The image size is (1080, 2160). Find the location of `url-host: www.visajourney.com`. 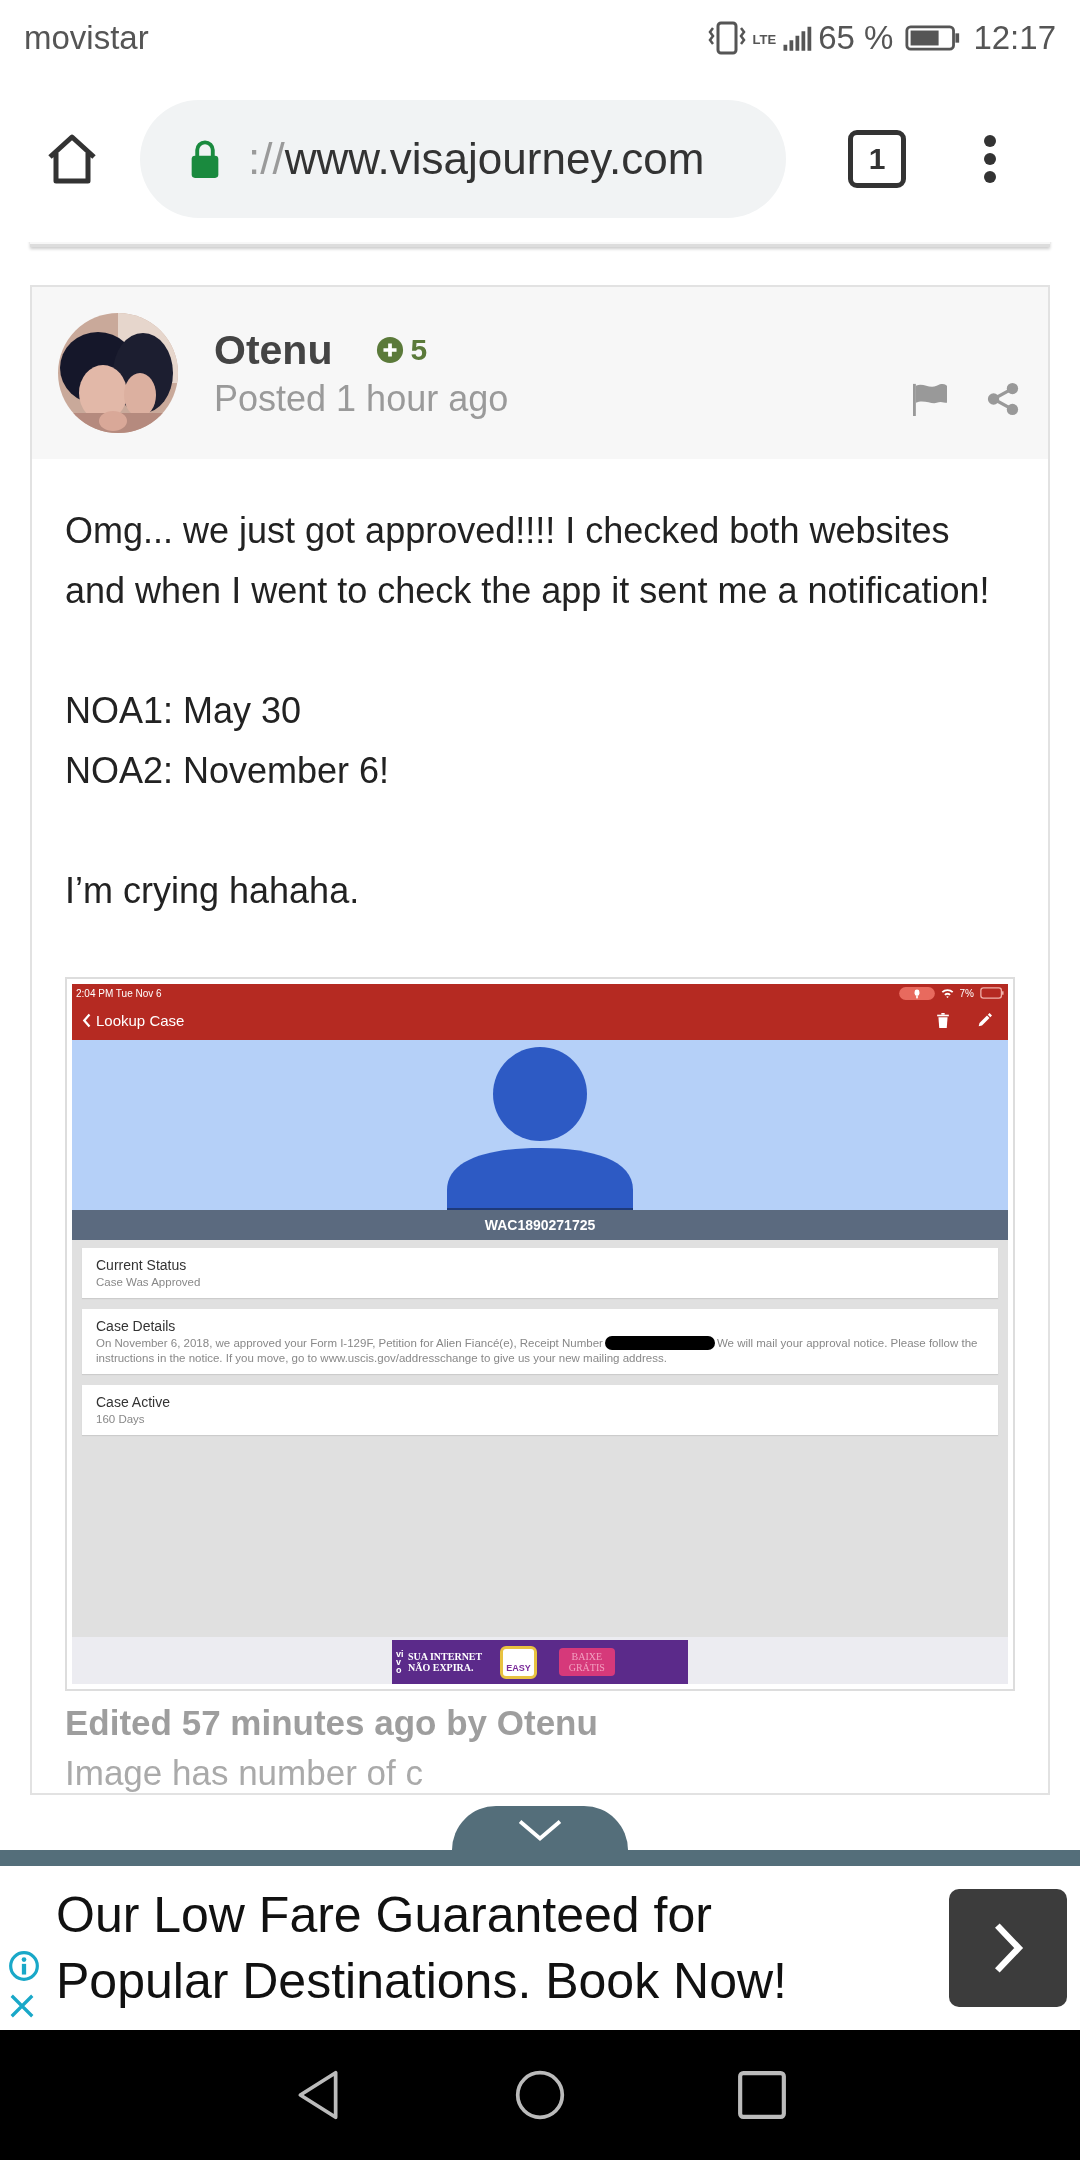

url-host: www.visajourney.com is located at coordinates (494, 158).